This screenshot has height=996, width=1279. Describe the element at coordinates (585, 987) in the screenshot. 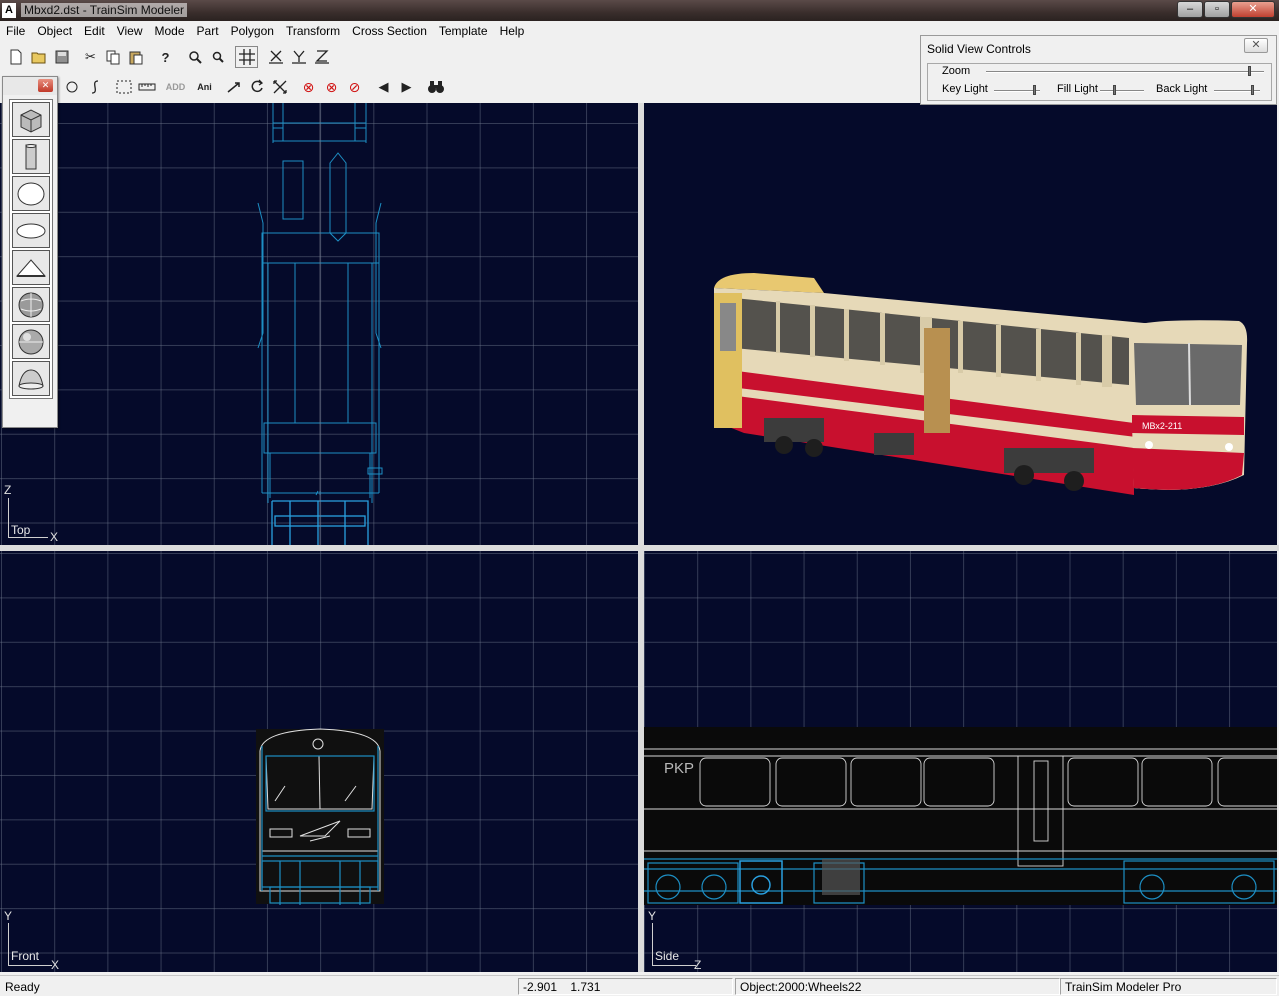

I see `coordinate-y: 1.731` at that location.